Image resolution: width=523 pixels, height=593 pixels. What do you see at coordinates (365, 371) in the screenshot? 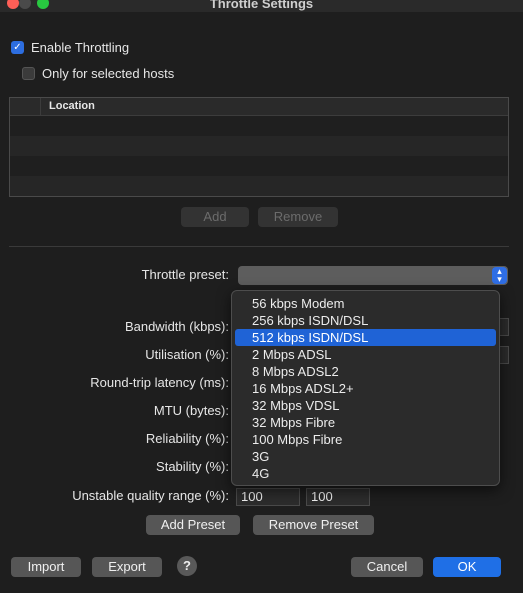
I see `preset-option: 8 Mbps ADSL2` at bounding box center [365, 371].